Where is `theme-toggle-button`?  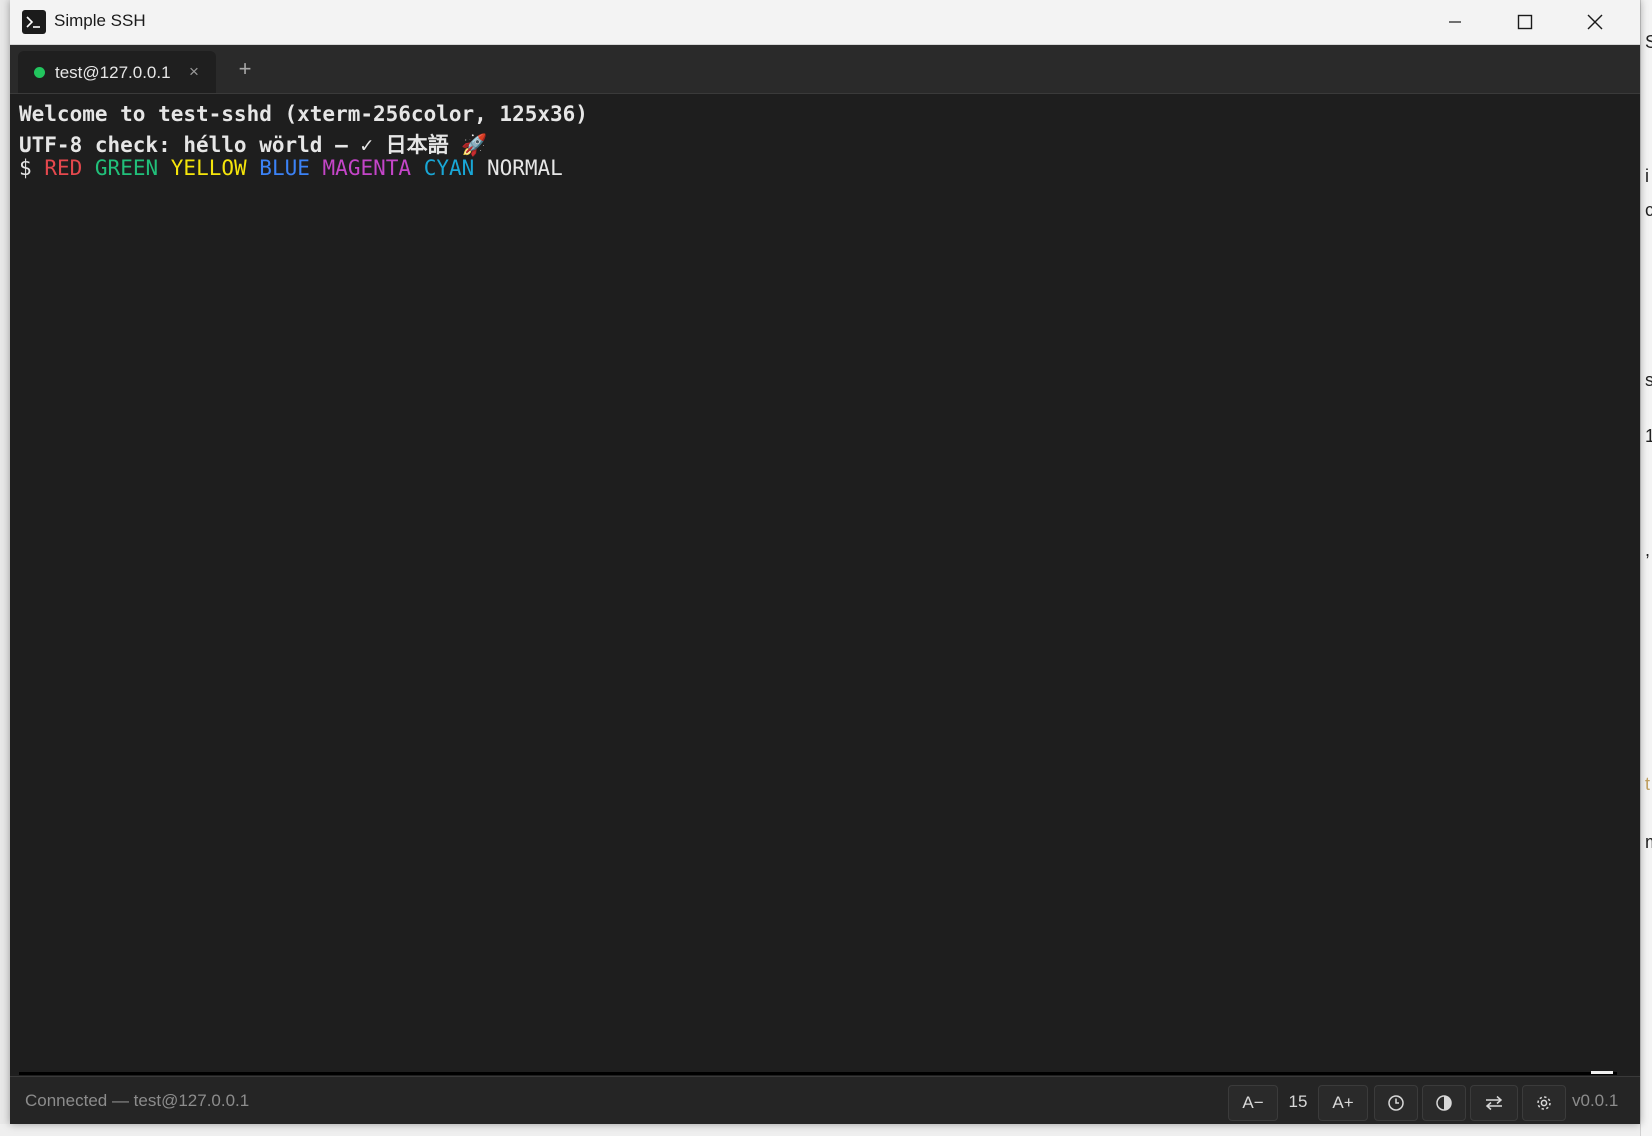 theme-toggle-button is located at coordinates (1444, 1103).